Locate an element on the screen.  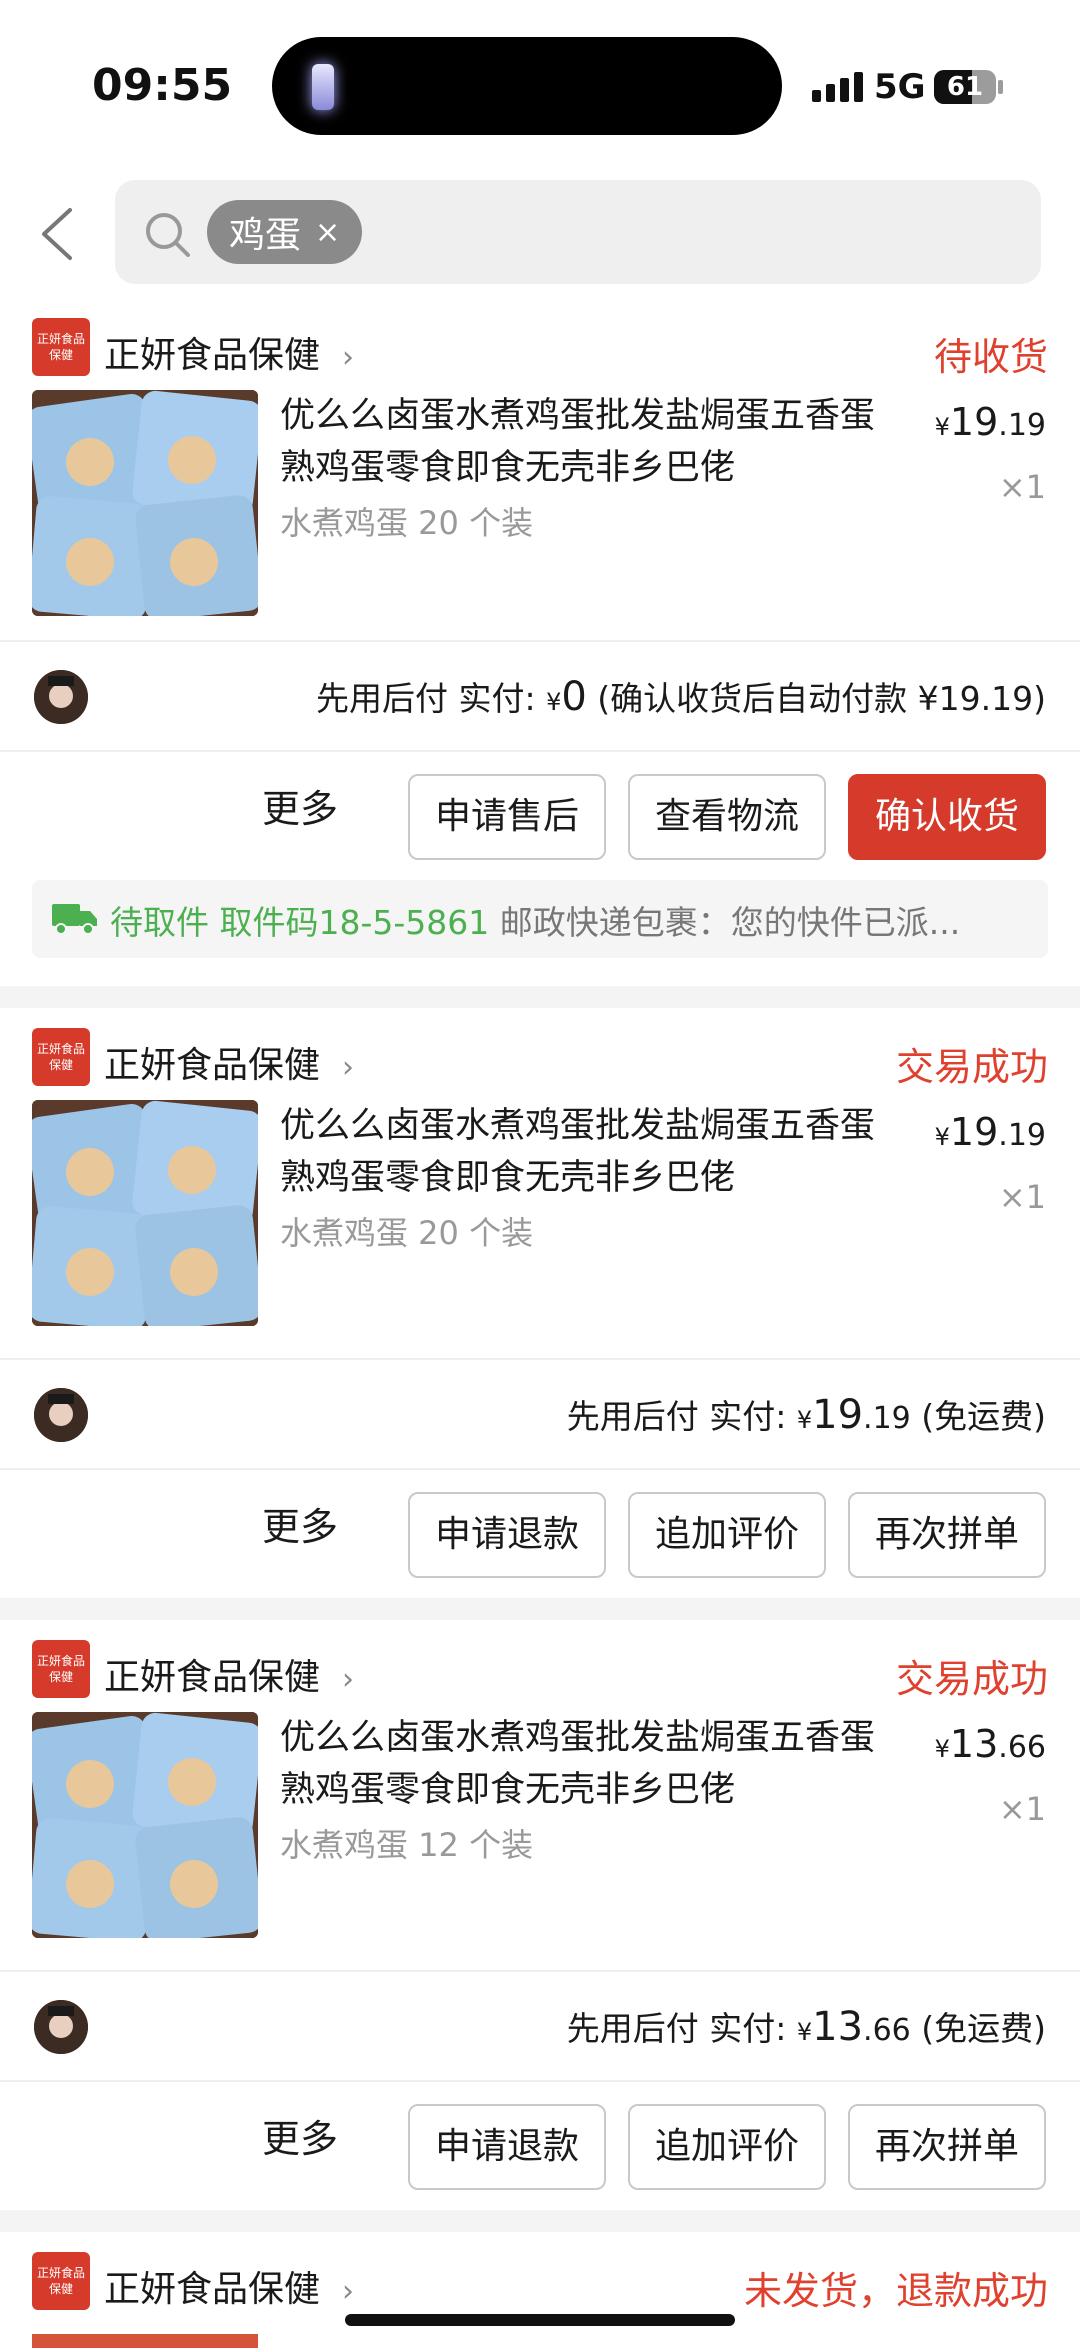
cellular-signal-icon is located at coordinates (837, 87).